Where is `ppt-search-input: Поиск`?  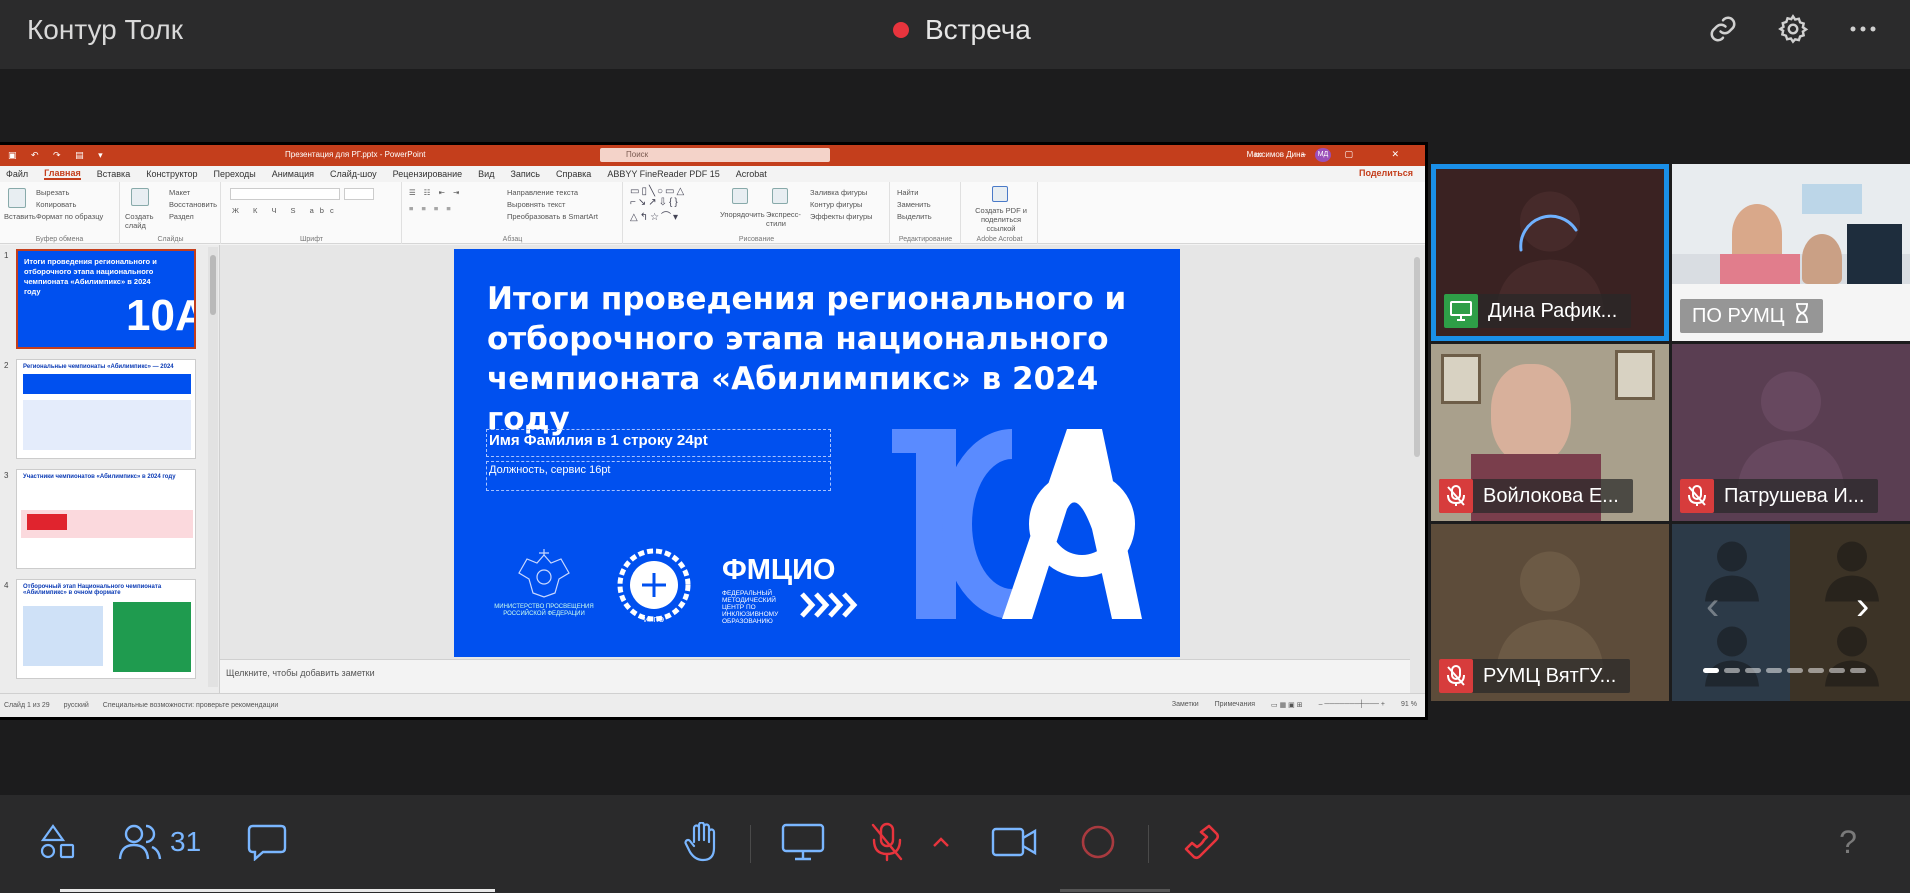 ppt-search-input: Поиск is located at coordinates (715, 155).